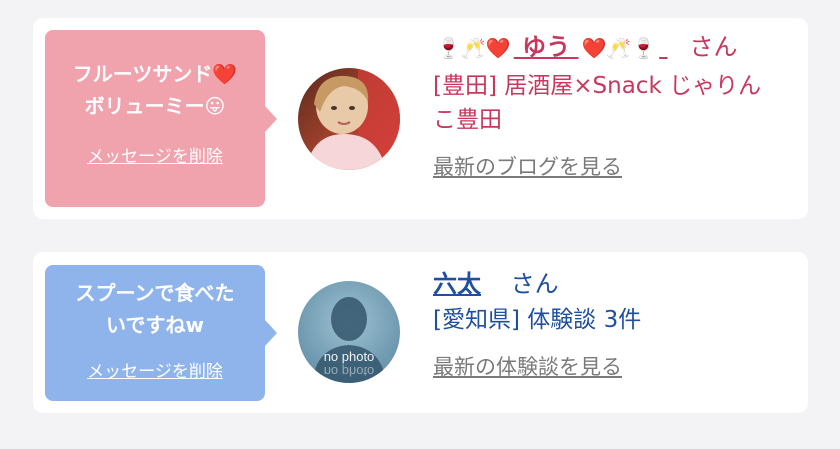 This screenshot has height=449, width=840. What do you see at coordinates (155, 90) in the screenshot?
I see `message-text: フルーツサンド❤️ ボリューミー😛` at bounding box center [155, 90].